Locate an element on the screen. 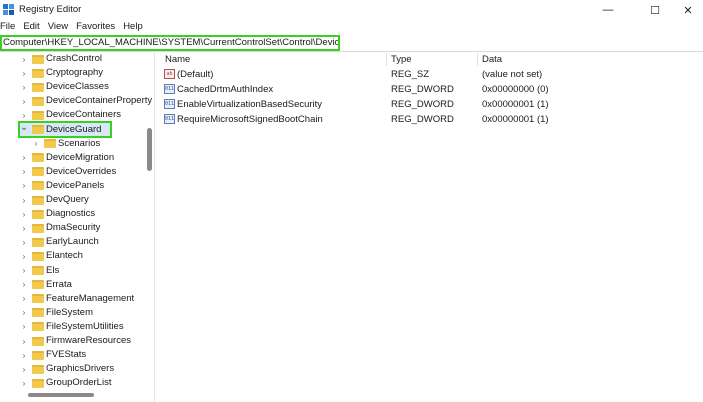  registry-value-row: ab (Default) REG_SZ (value not set) is located at coordinates (431, 74).